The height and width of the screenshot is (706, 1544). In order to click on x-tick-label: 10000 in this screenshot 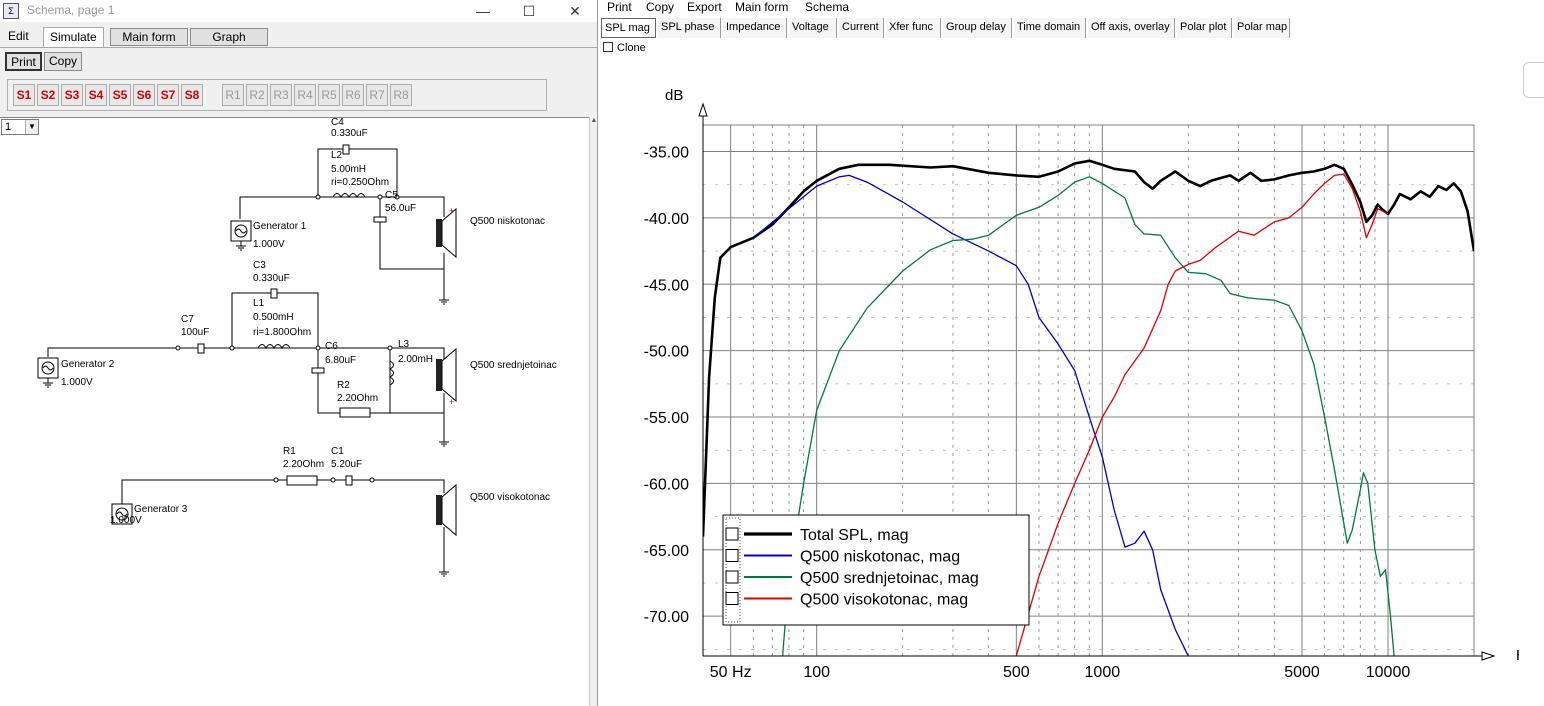, I will do `click(1388, 672)`.